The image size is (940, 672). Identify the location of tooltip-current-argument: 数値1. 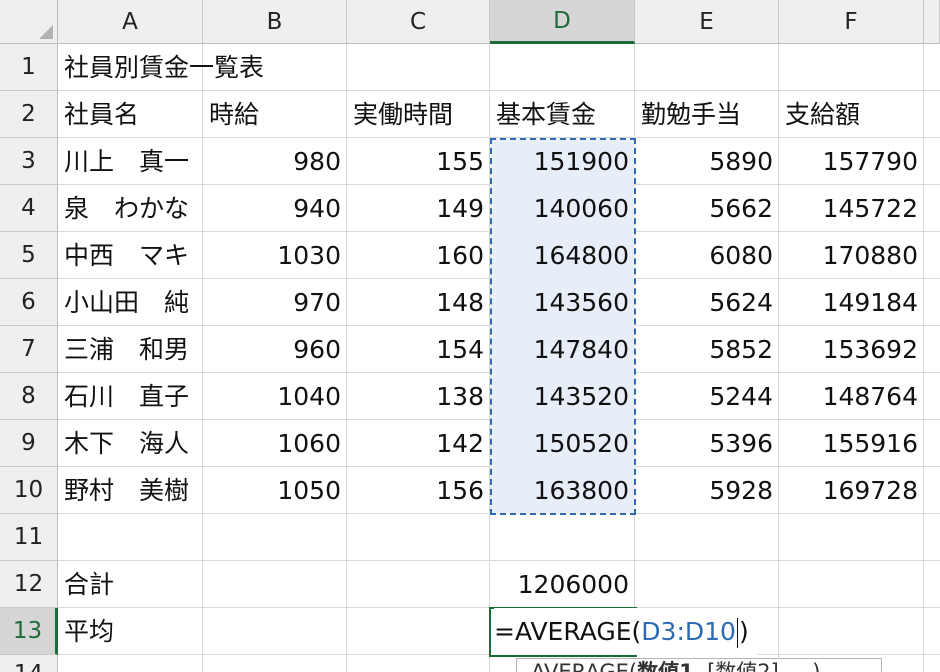
(665, 666).